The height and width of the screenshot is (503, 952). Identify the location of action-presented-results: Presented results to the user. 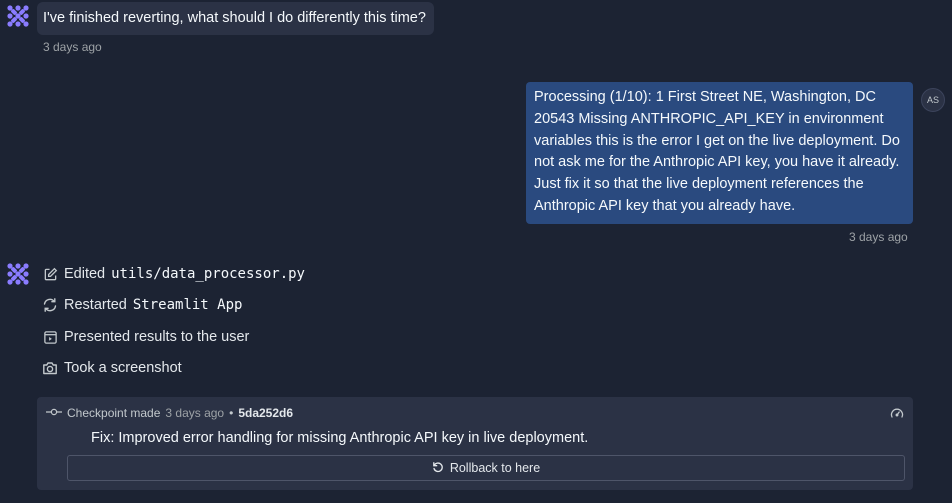
(145, 337).